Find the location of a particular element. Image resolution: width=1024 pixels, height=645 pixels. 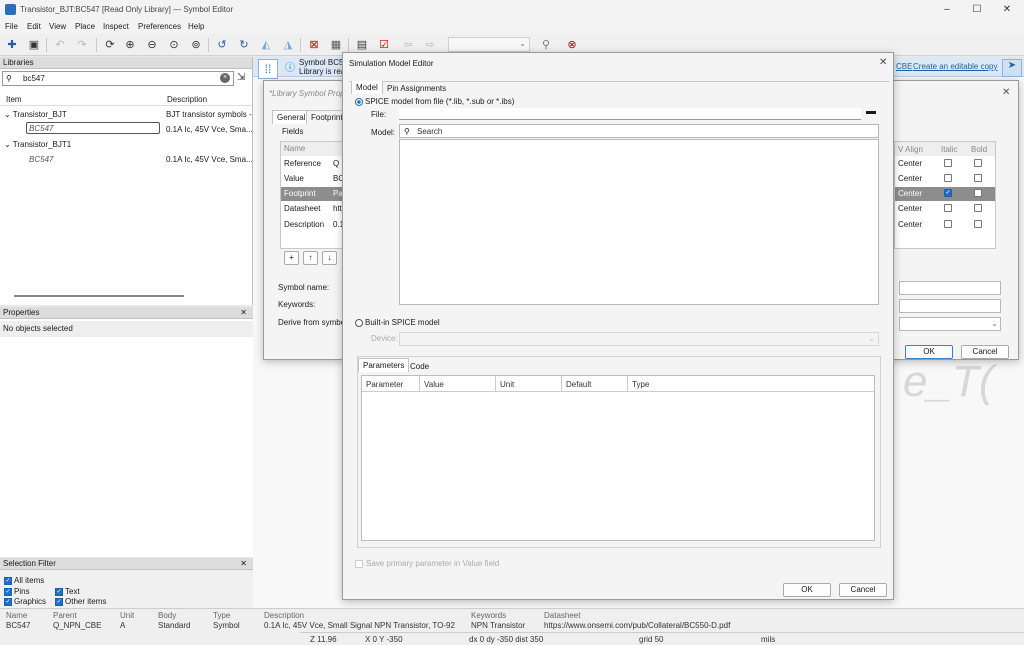

filter-text: ✓ Text is located at coordinates (67, 591).